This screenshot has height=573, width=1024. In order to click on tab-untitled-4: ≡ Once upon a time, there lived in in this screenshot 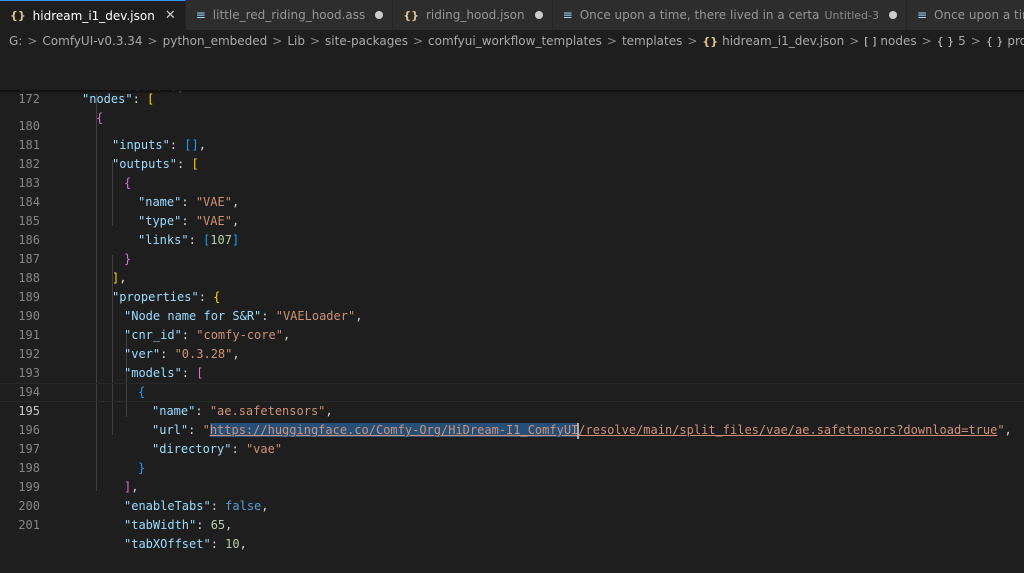, I will do `click(965, 15)`.